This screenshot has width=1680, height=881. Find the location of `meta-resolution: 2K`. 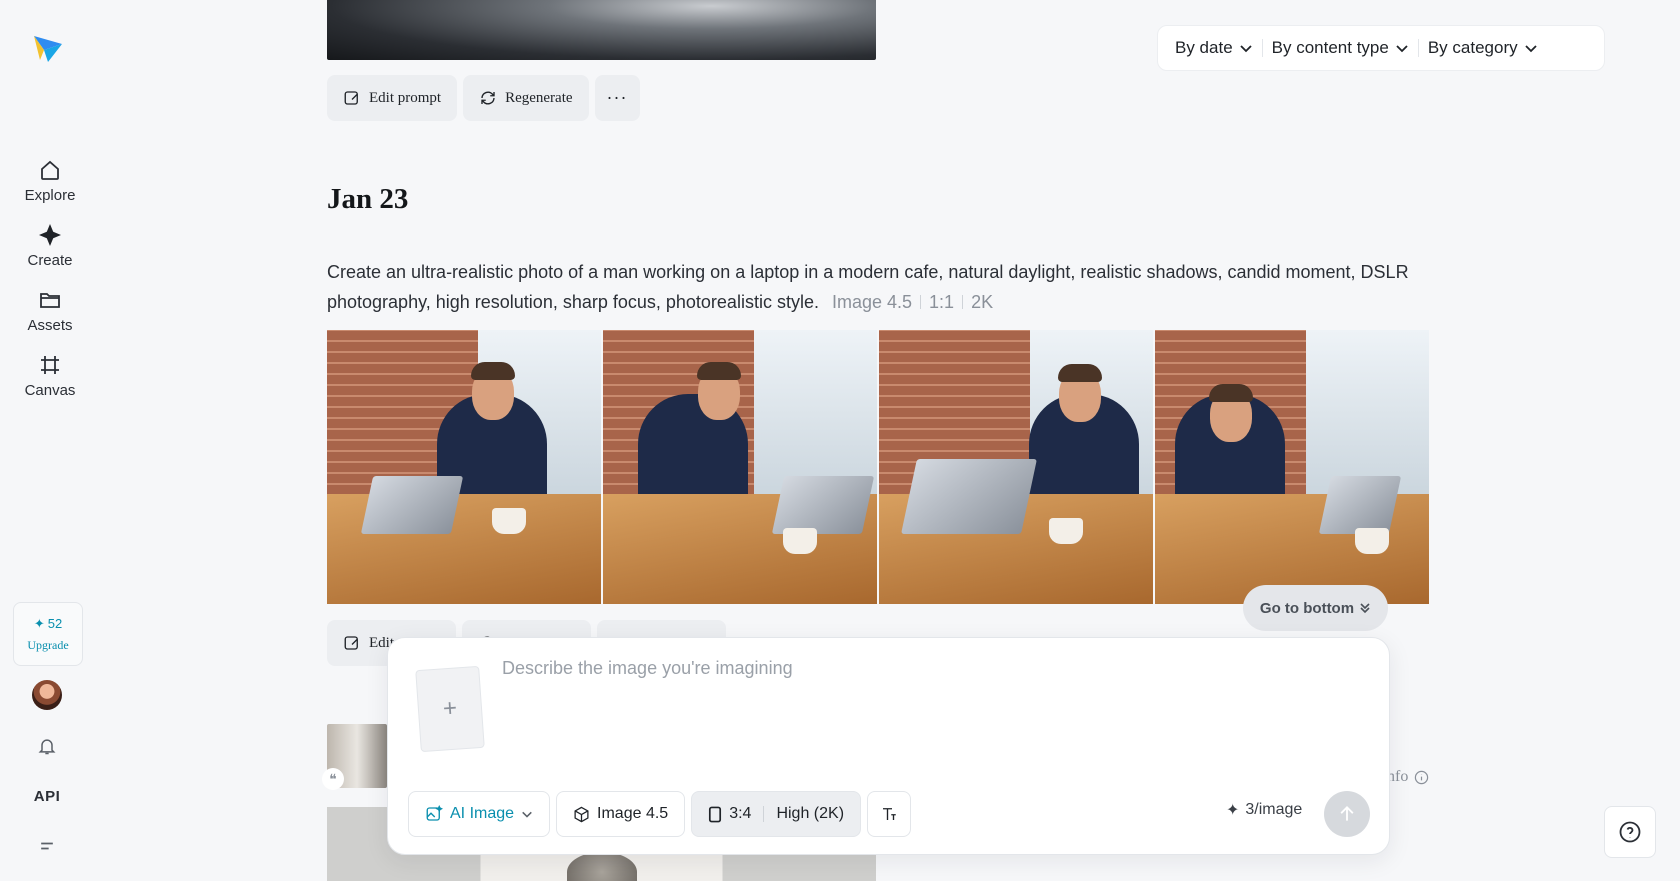

meta-resolution: 2K is located at coordinates (982, 302).